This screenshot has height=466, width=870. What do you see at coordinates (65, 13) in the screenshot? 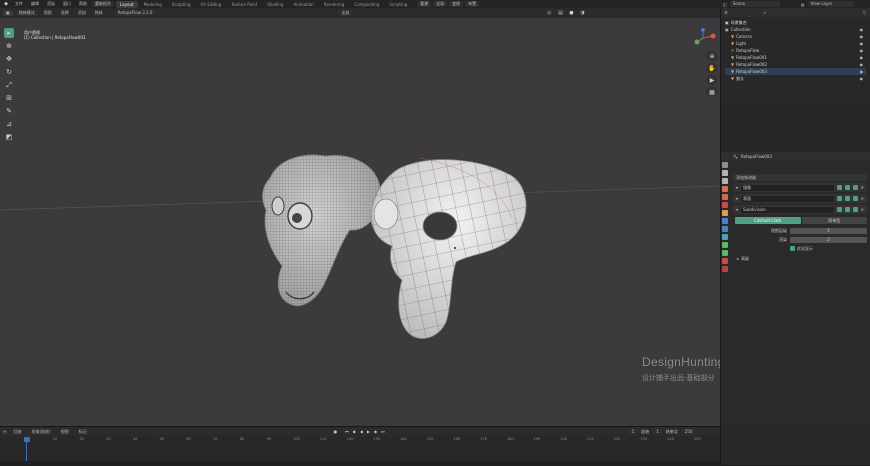
I see `viewport-menu-select: 选择` at bounding box center [65, 13].